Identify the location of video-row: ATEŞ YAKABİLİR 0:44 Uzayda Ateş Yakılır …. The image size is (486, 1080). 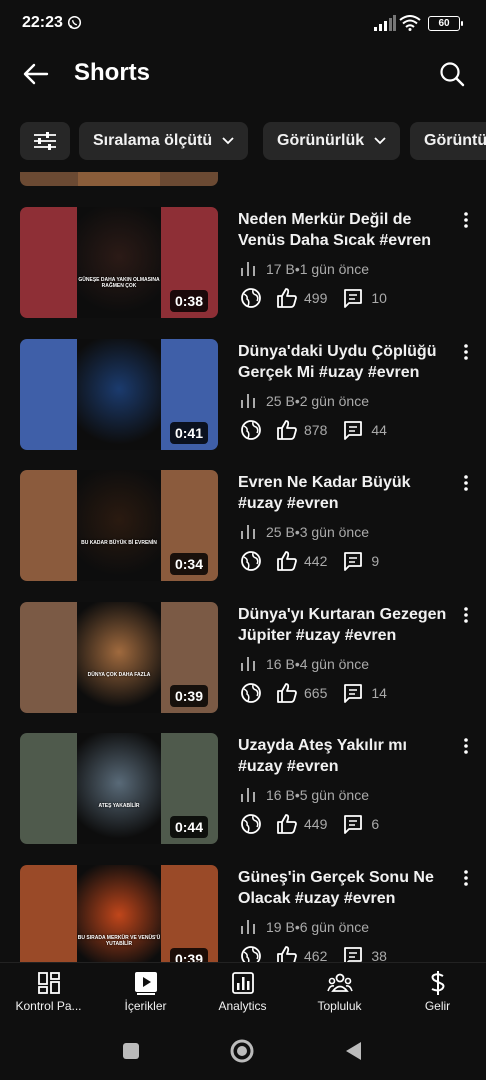
(243, 792).